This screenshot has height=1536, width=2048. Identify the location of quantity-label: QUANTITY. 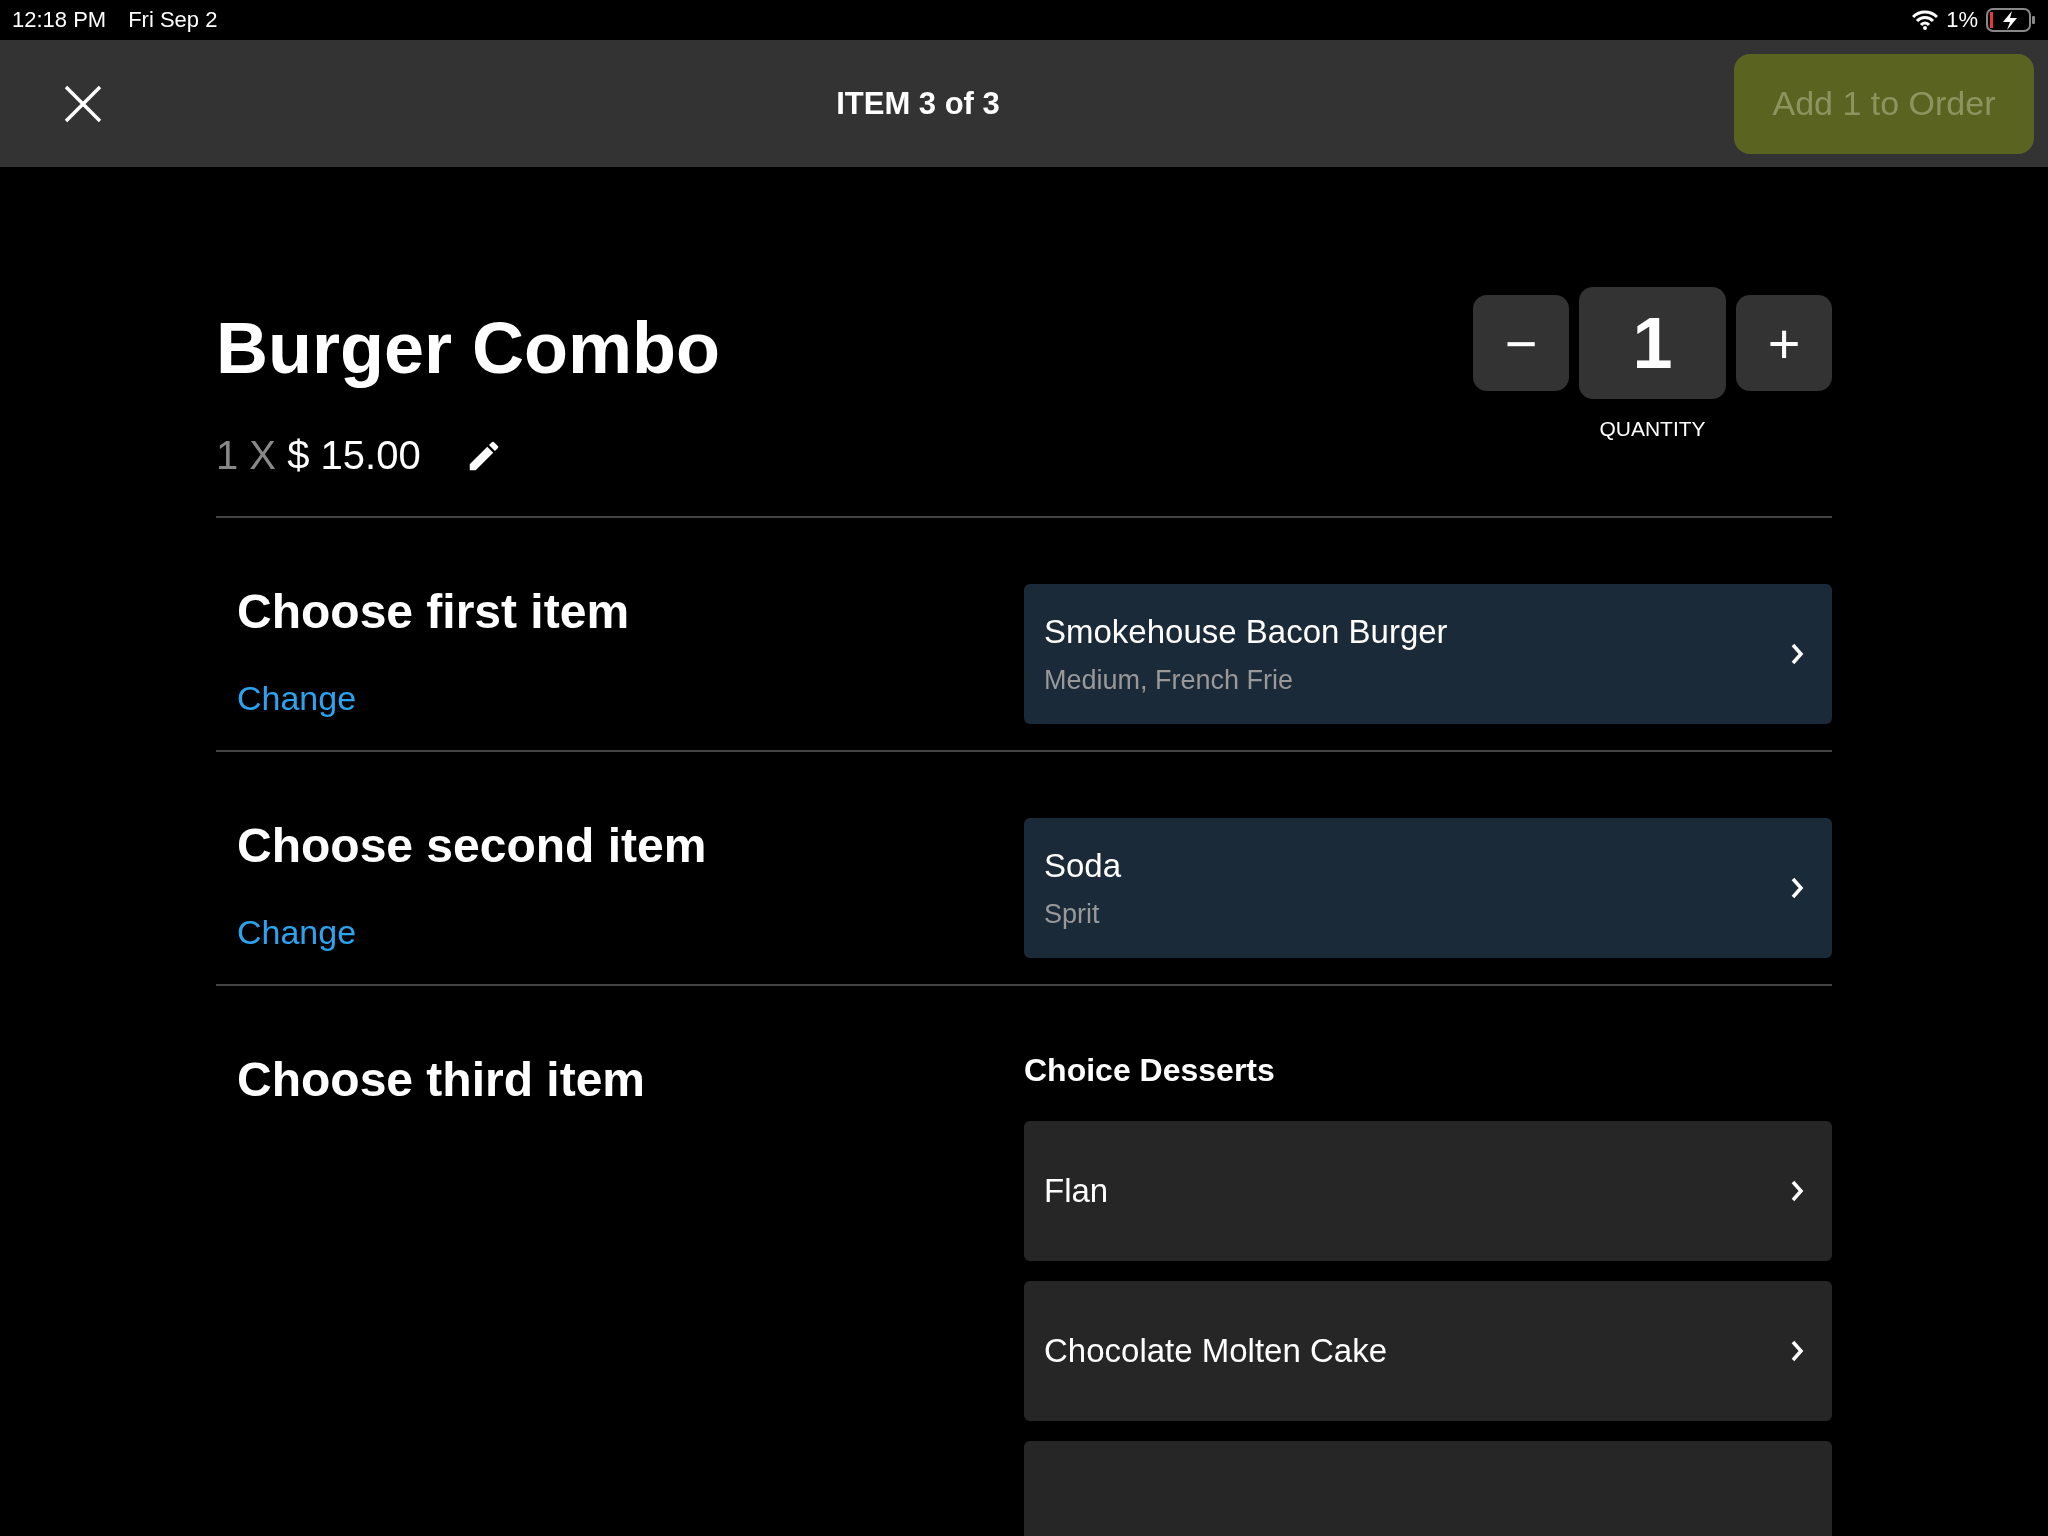
(1652, 429).